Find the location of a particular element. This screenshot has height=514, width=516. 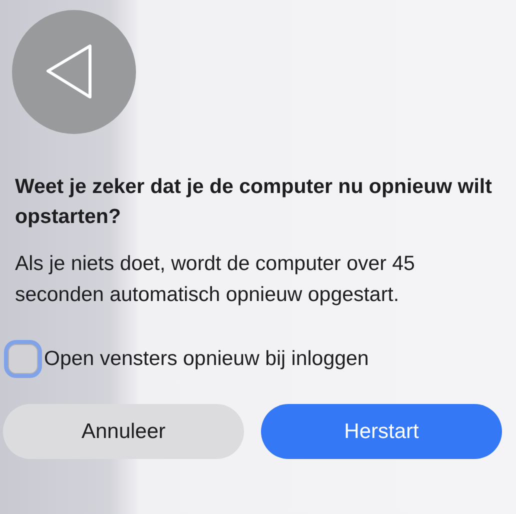

restart-button: Herstart is located at coordinates (381, 431).